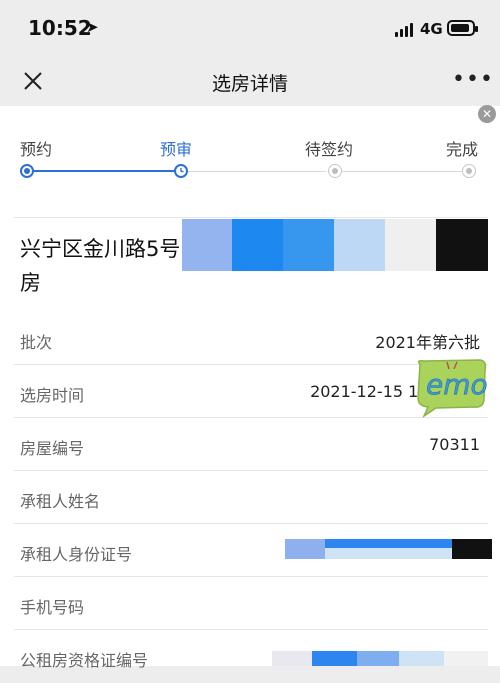  I want to click on detail-value: 70311, so click(454, 444).